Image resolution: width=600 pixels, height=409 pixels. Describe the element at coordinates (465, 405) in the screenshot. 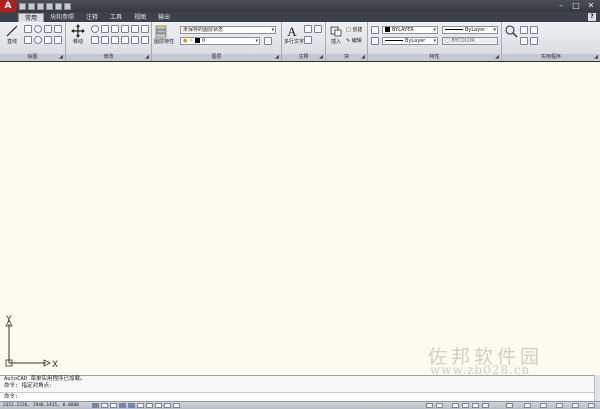

I see `zoom-icon` at that location.